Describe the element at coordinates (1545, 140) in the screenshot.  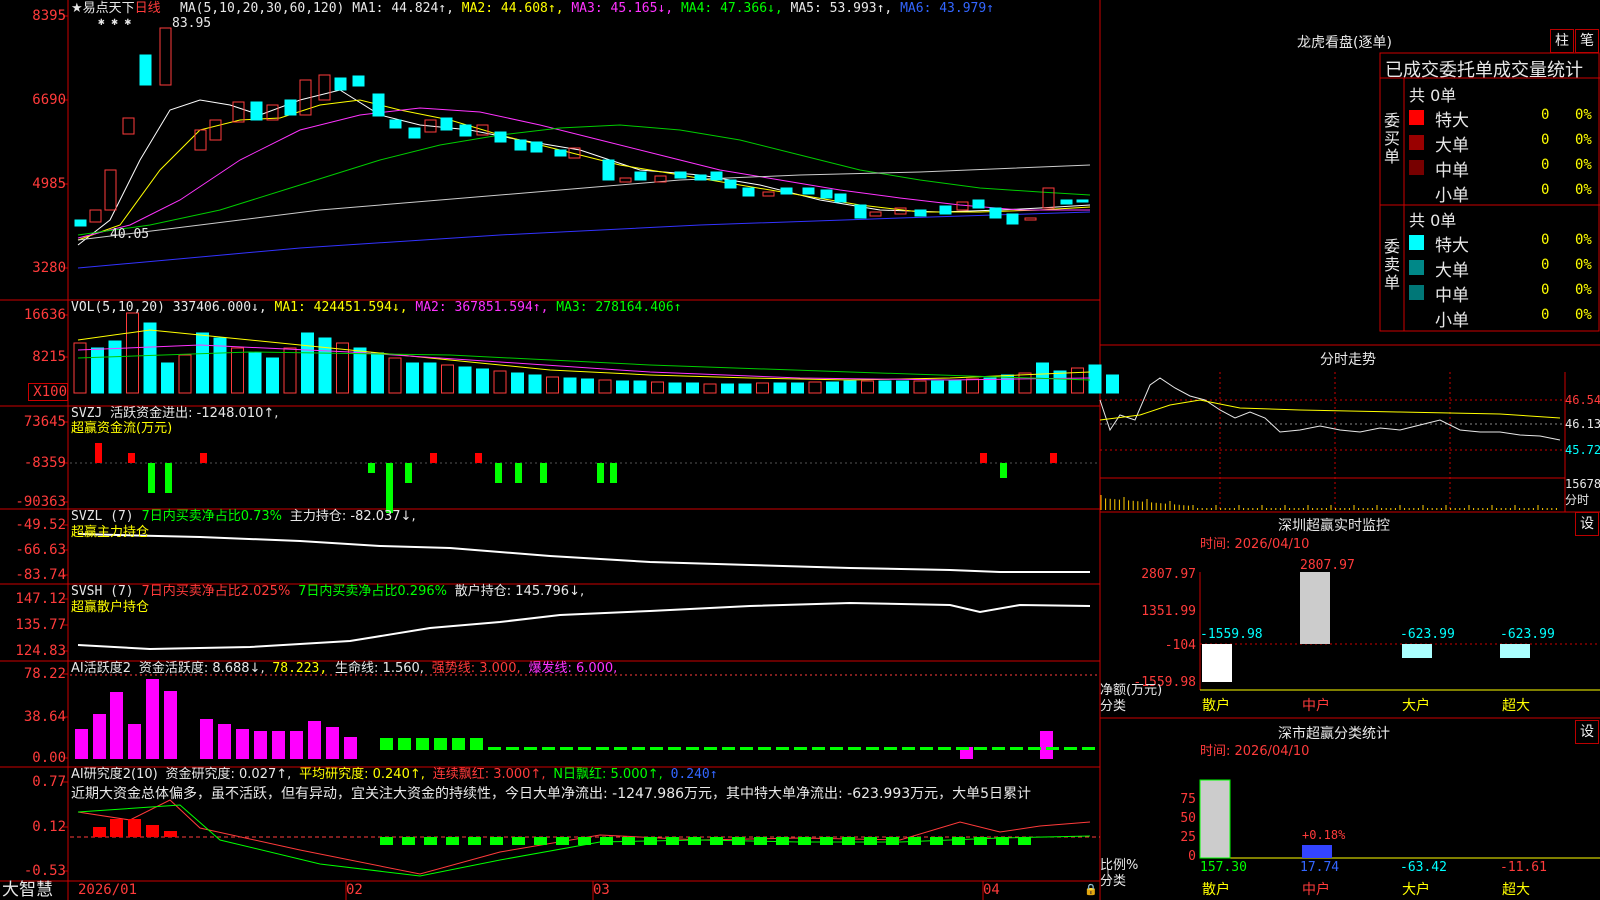
I see `buy-count-1: 0` at that location.